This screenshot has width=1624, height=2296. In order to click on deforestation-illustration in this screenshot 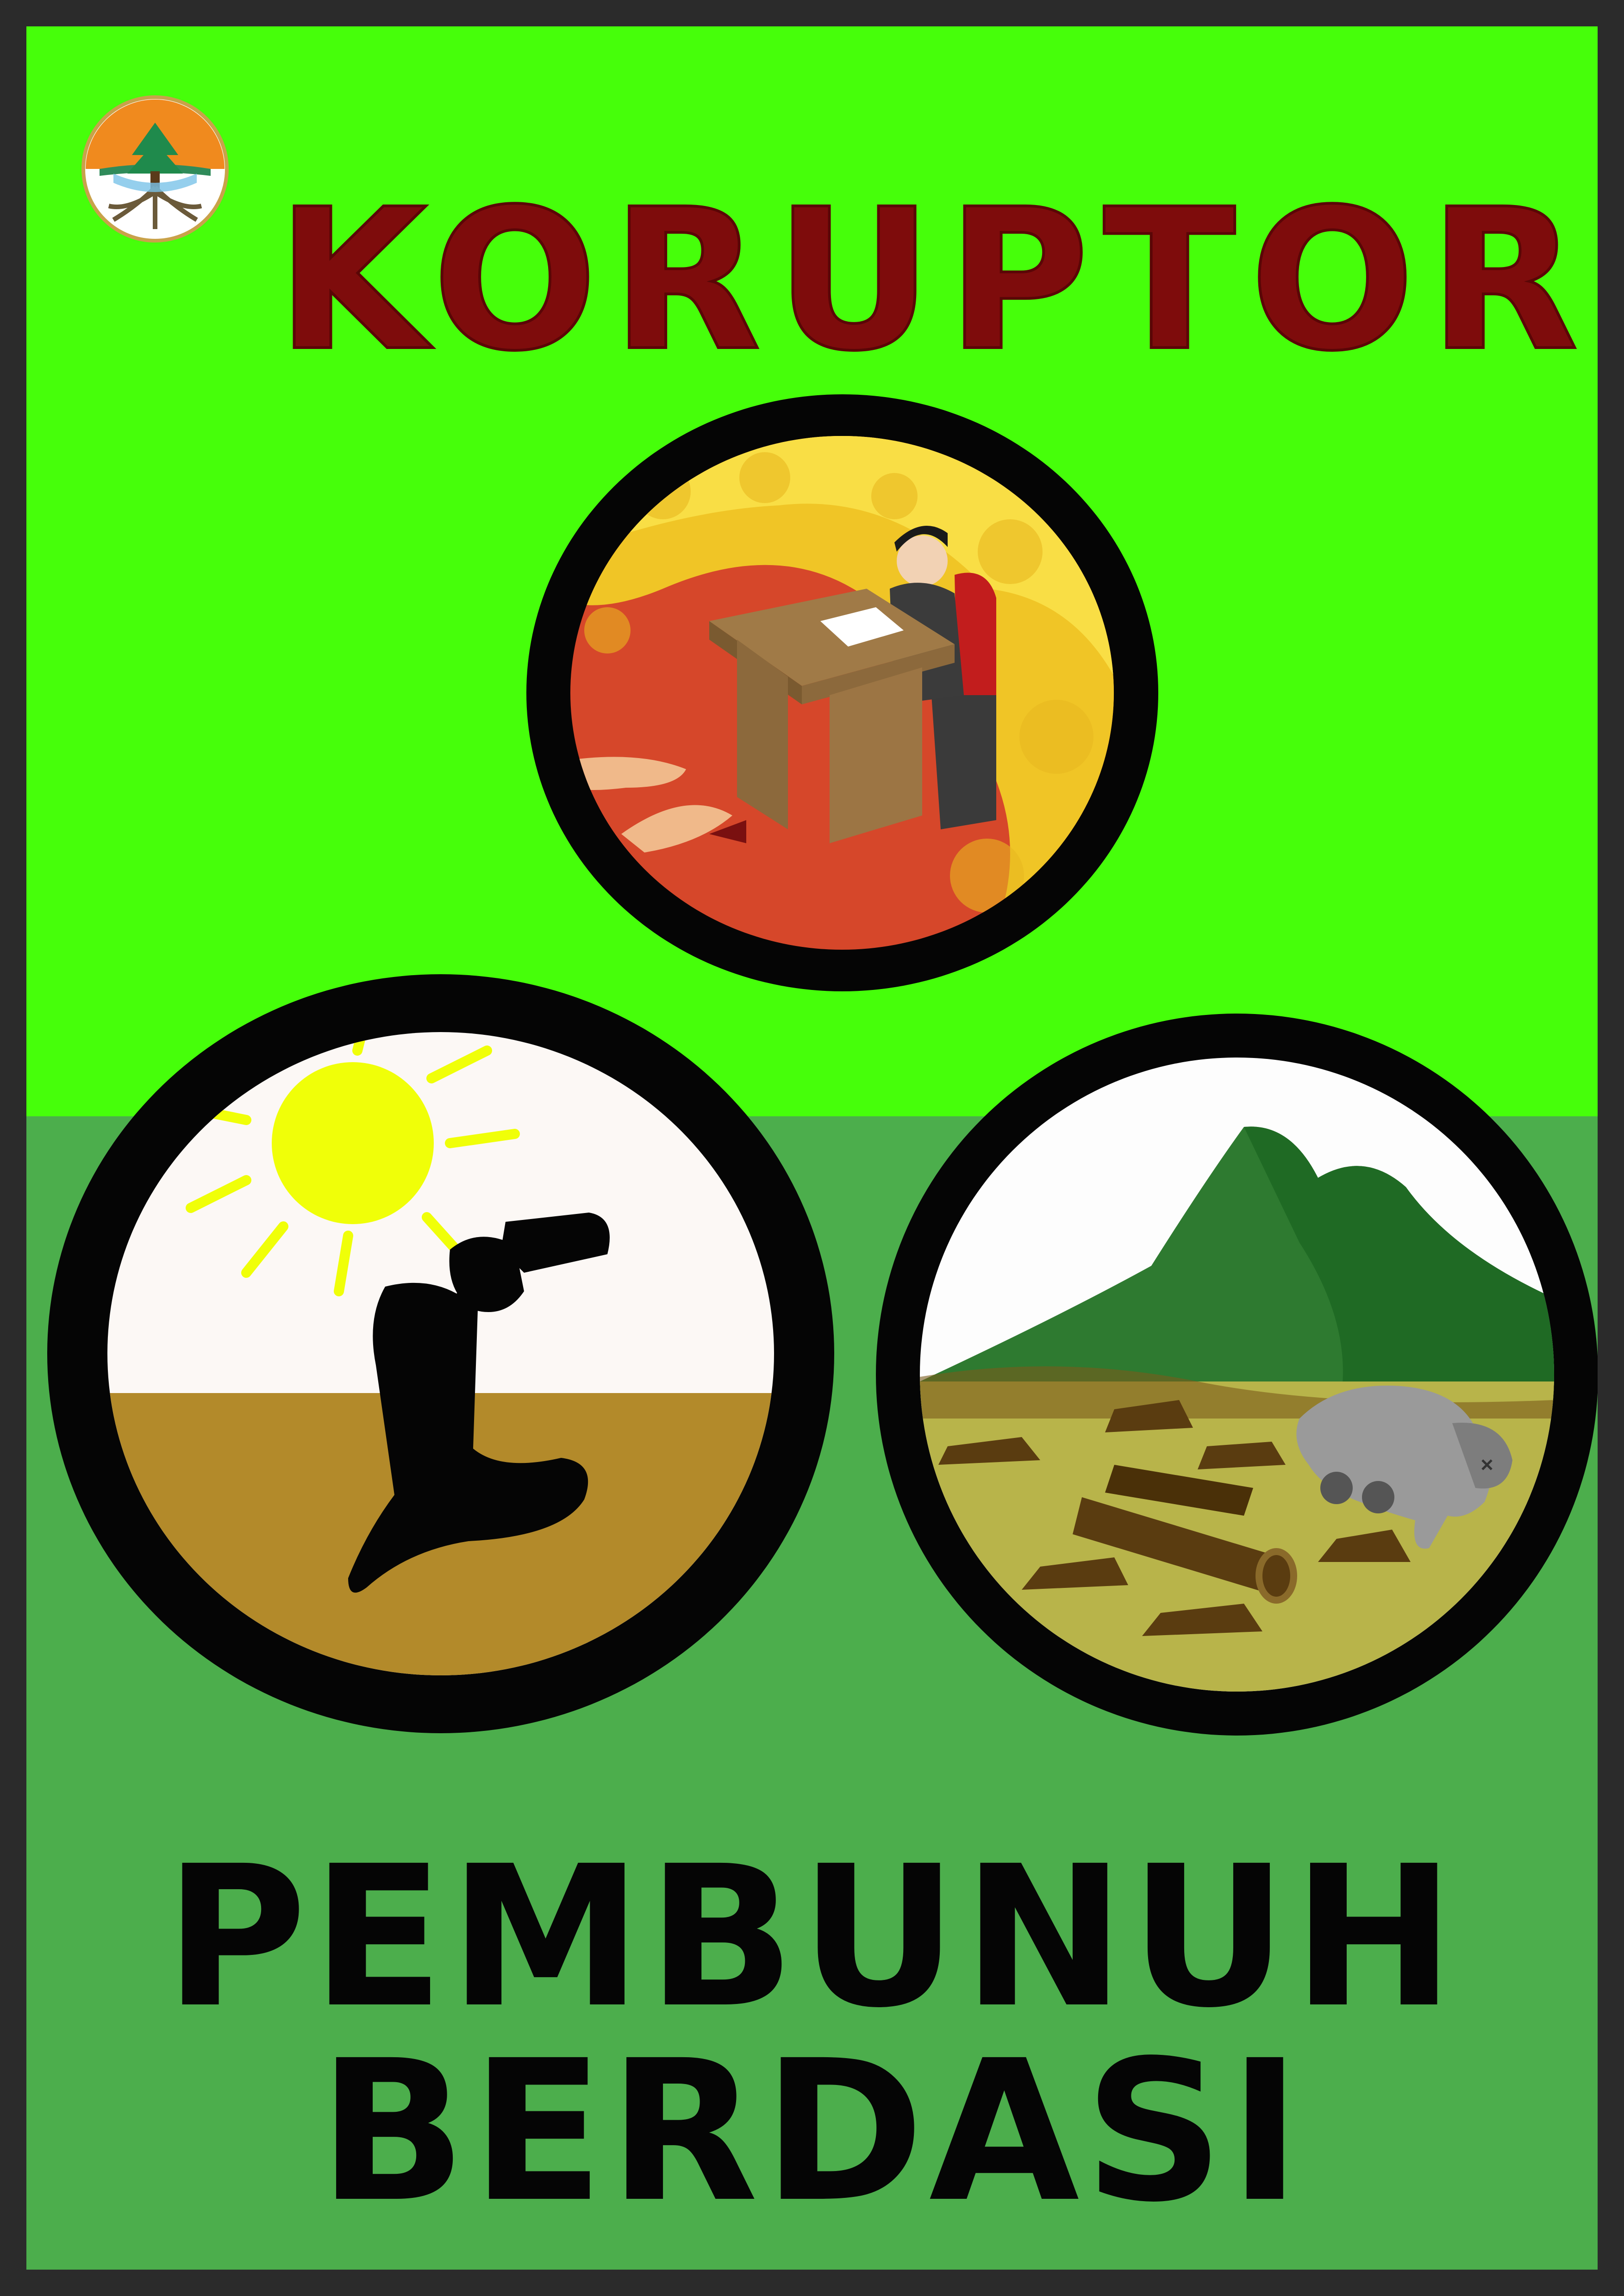, I will do `click(1237, 1375)`.